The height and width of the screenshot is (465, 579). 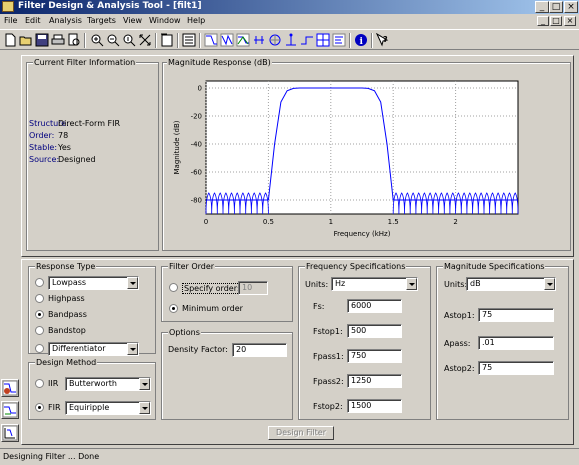 I want to click on y-axis-label: Magnitude (dB), so click(x=177, y=147).